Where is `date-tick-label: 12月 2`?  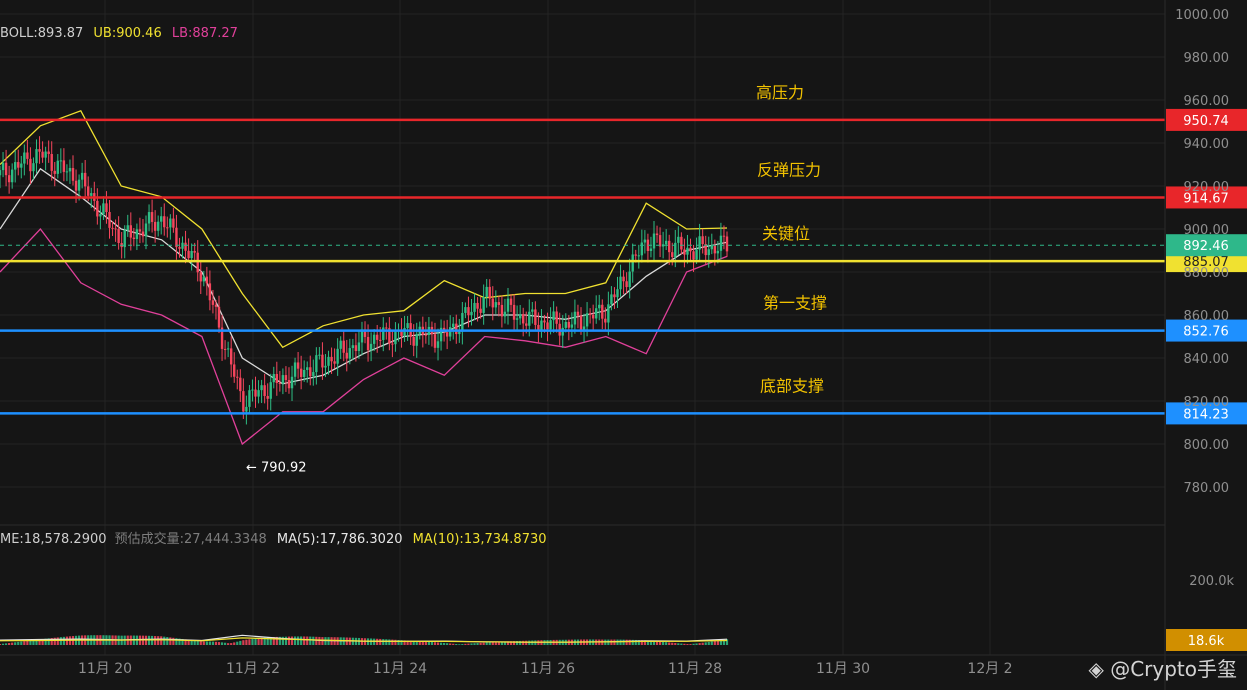 date-tick-label: 12月 2 is located at coordinates (989, 669).